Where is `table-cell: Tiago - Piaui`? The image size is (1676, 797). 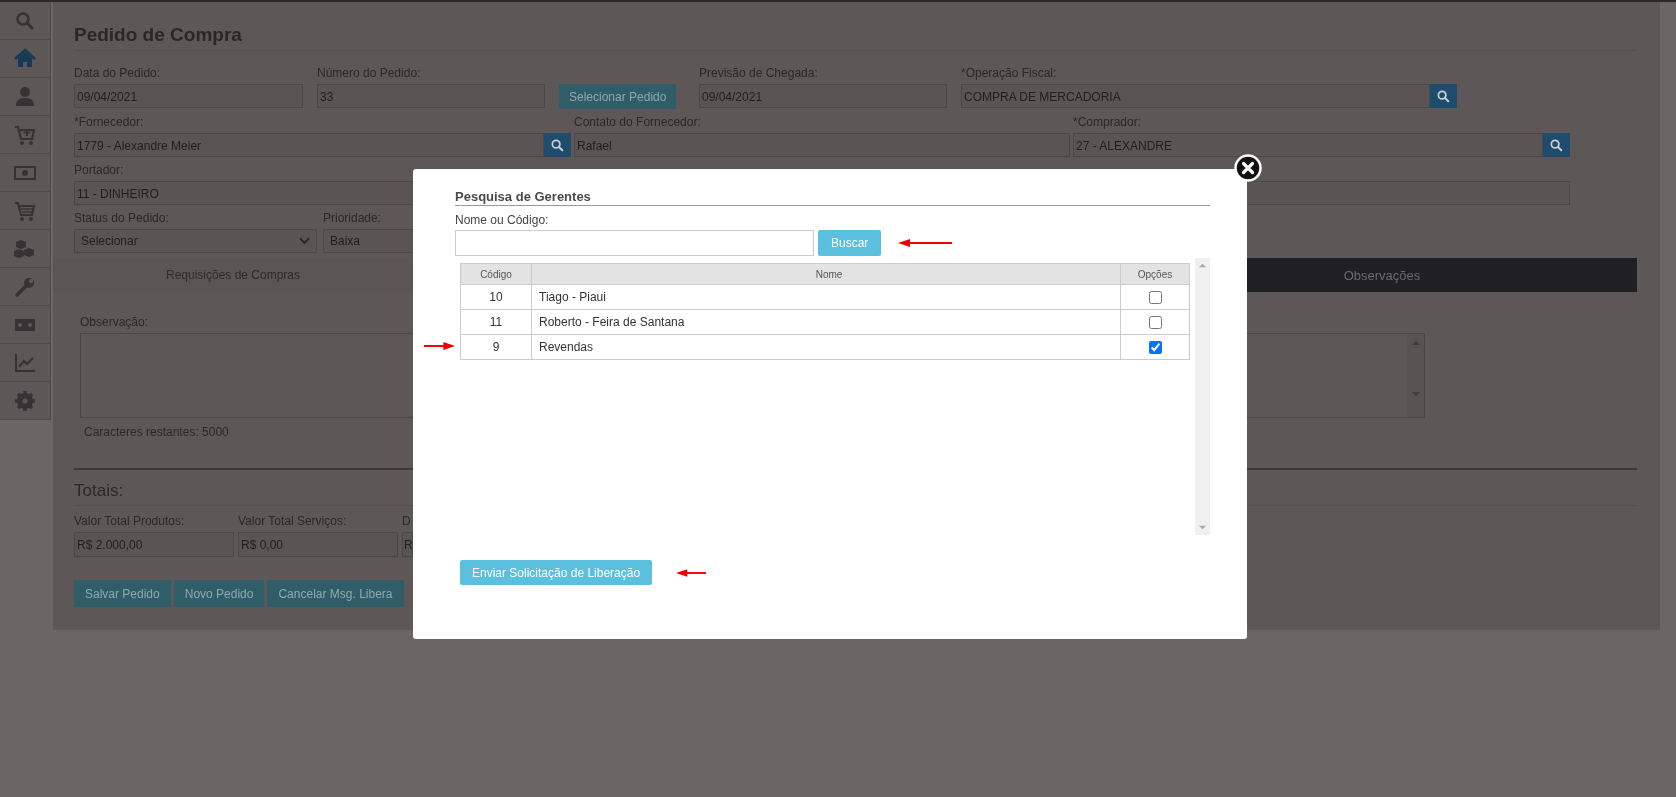 table-cell: Tiago - Piaui is located at coordinates (826, 297).